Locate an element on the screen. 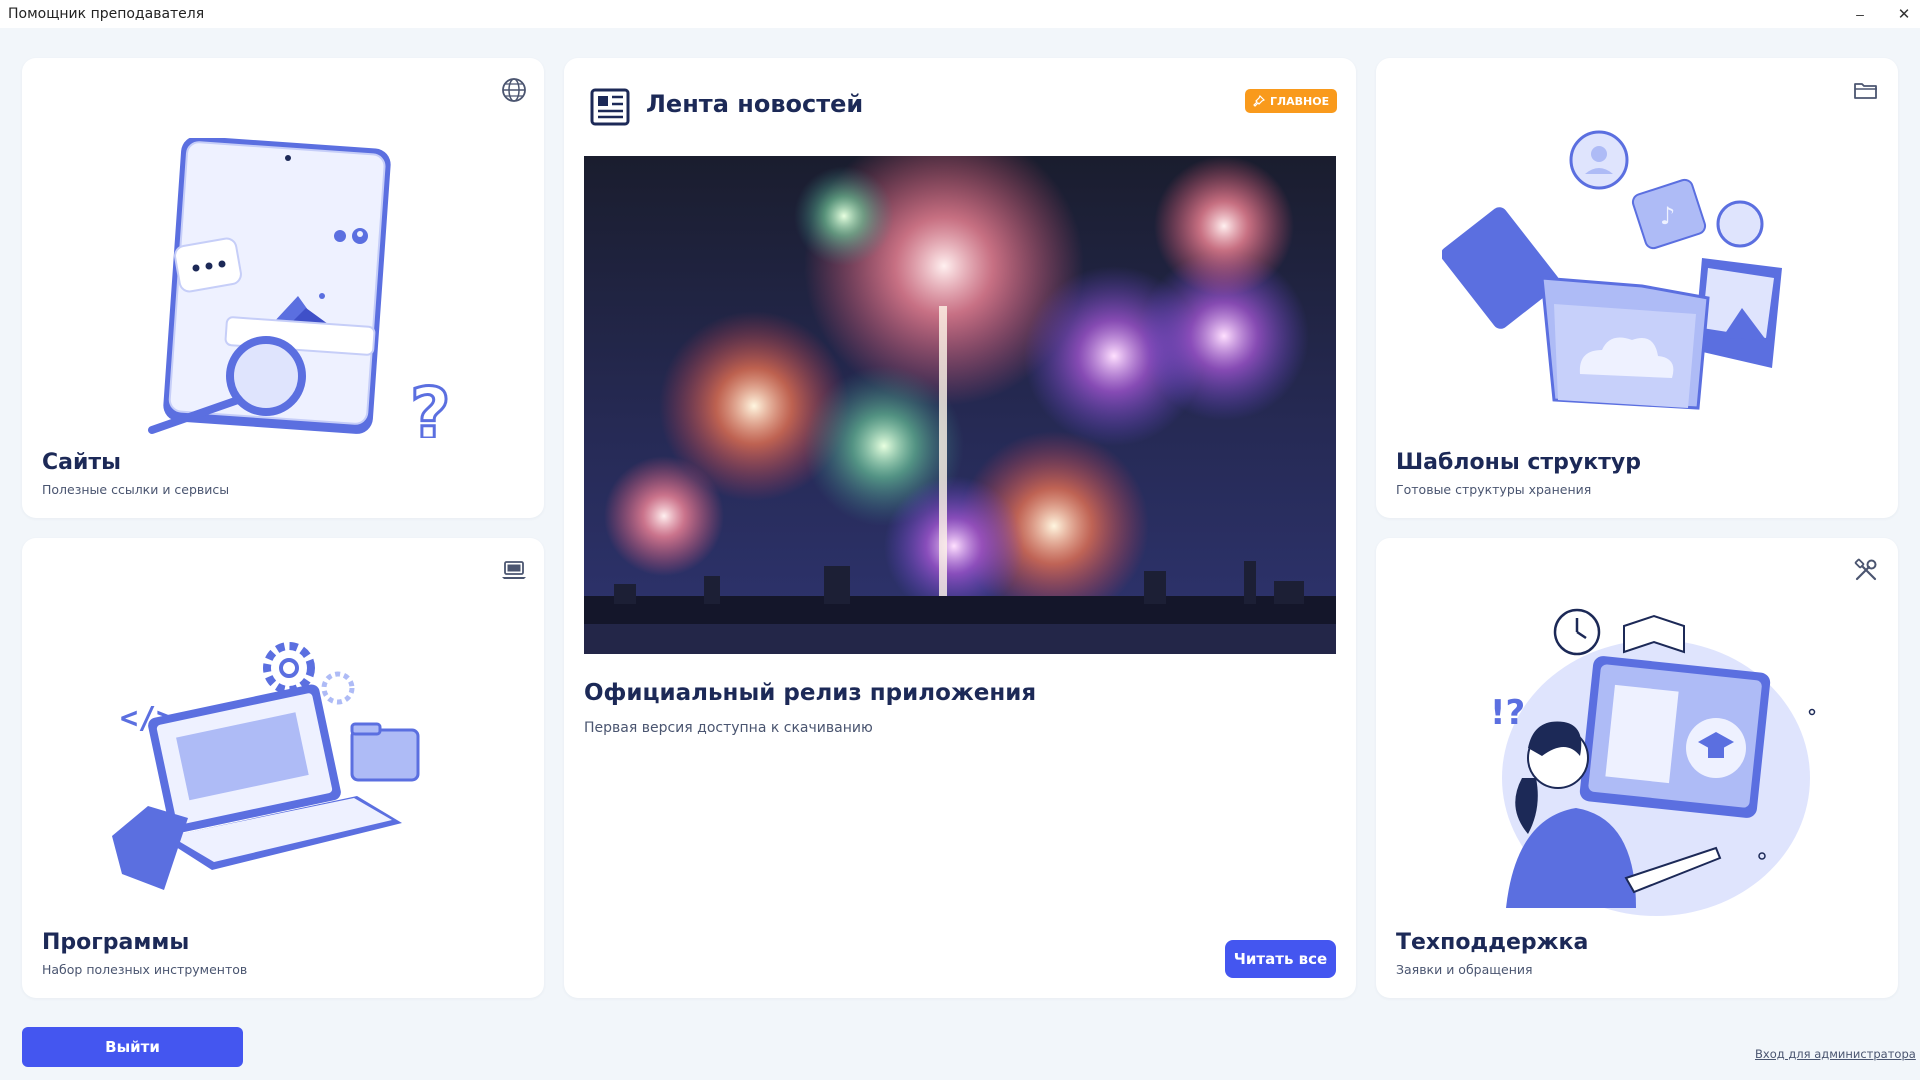 This screenshot has height=1080, width=1920. globe-icon is located at coordinates (514, 90).